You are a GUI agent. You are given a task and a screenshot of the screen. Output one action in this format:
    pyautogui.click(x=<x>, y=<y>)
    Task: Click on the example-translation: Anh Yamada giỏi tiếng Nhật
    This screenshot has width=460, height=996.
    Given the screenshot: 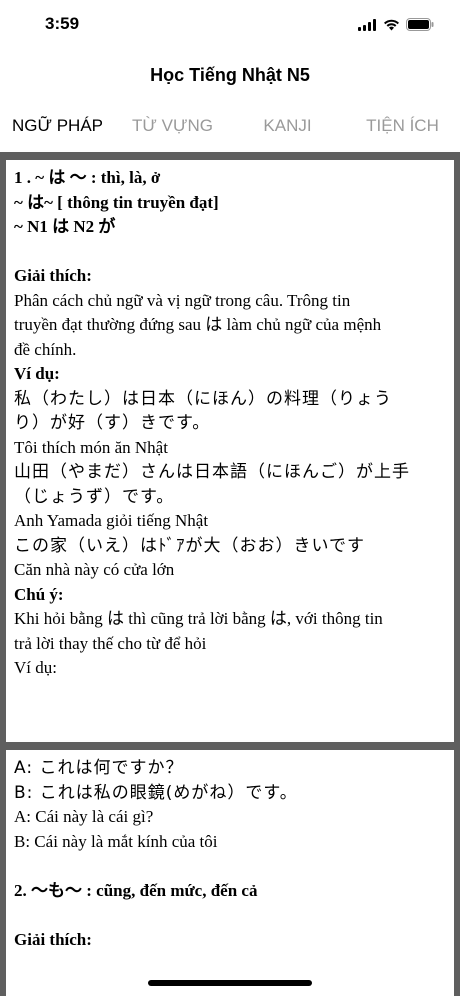 What is the action you would take?
    pyautogui.click(x=111, y=520)
    